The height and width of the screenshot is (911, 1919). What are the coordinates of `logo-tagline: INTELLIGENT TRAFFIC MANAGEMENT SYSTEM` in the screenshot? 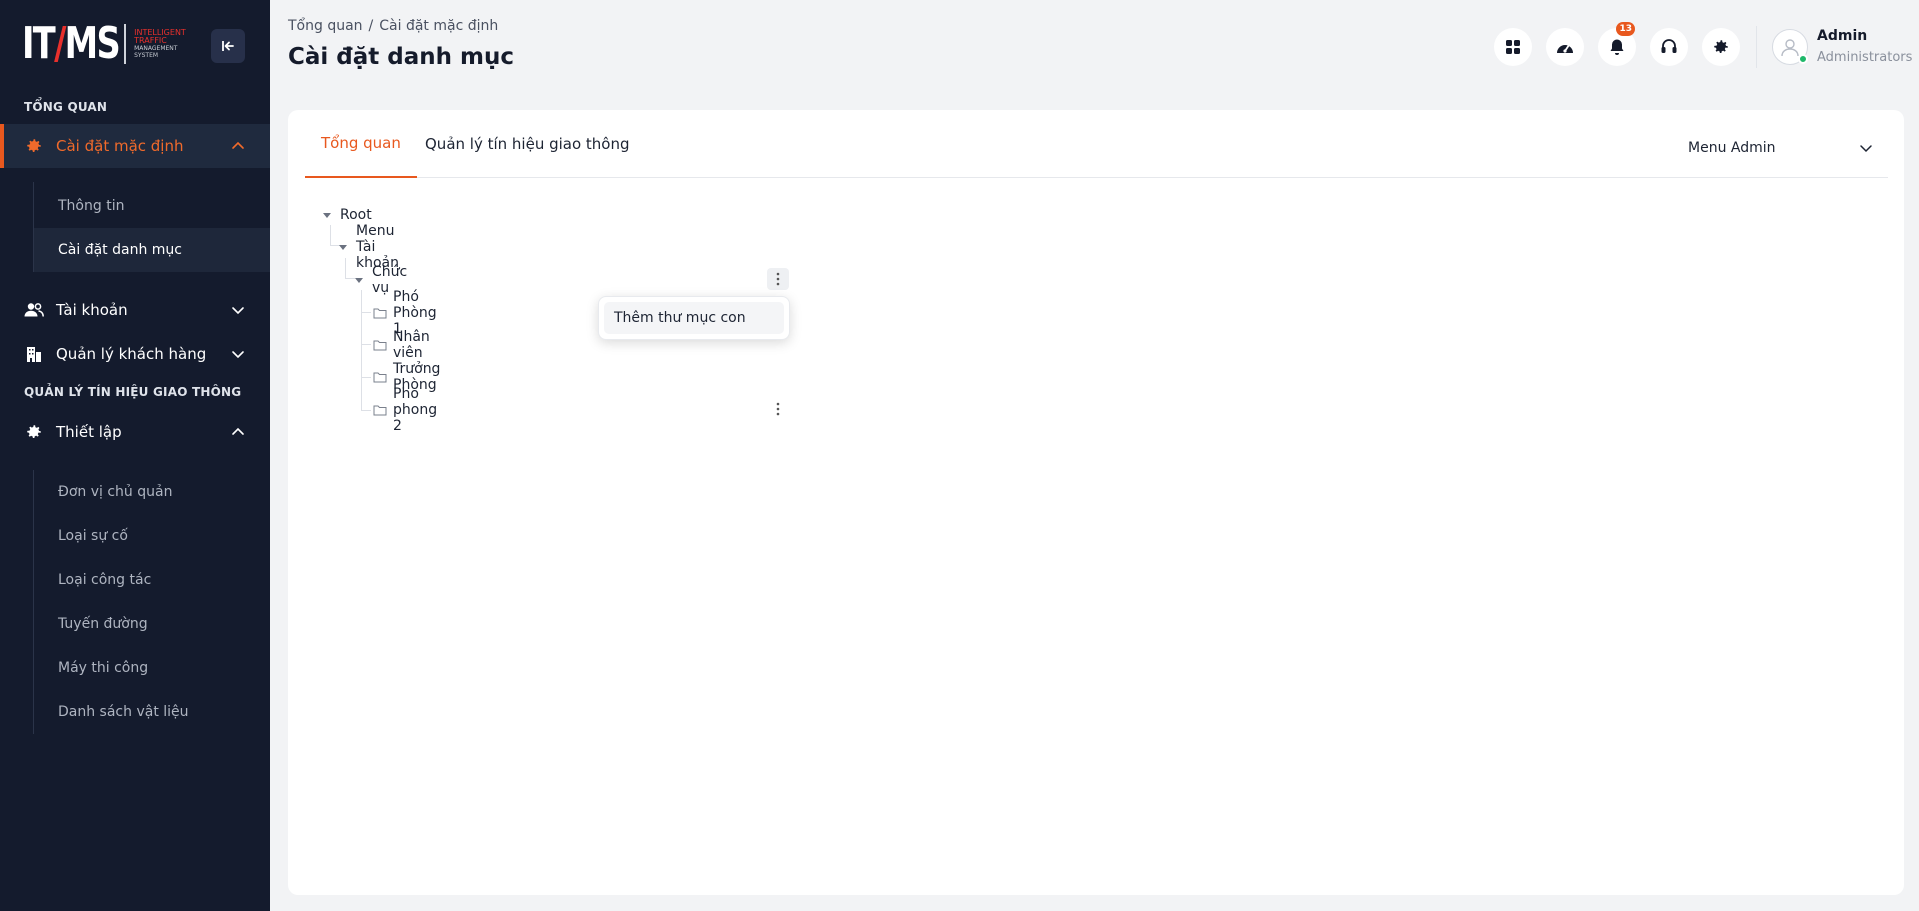 It's located at (160, 44).